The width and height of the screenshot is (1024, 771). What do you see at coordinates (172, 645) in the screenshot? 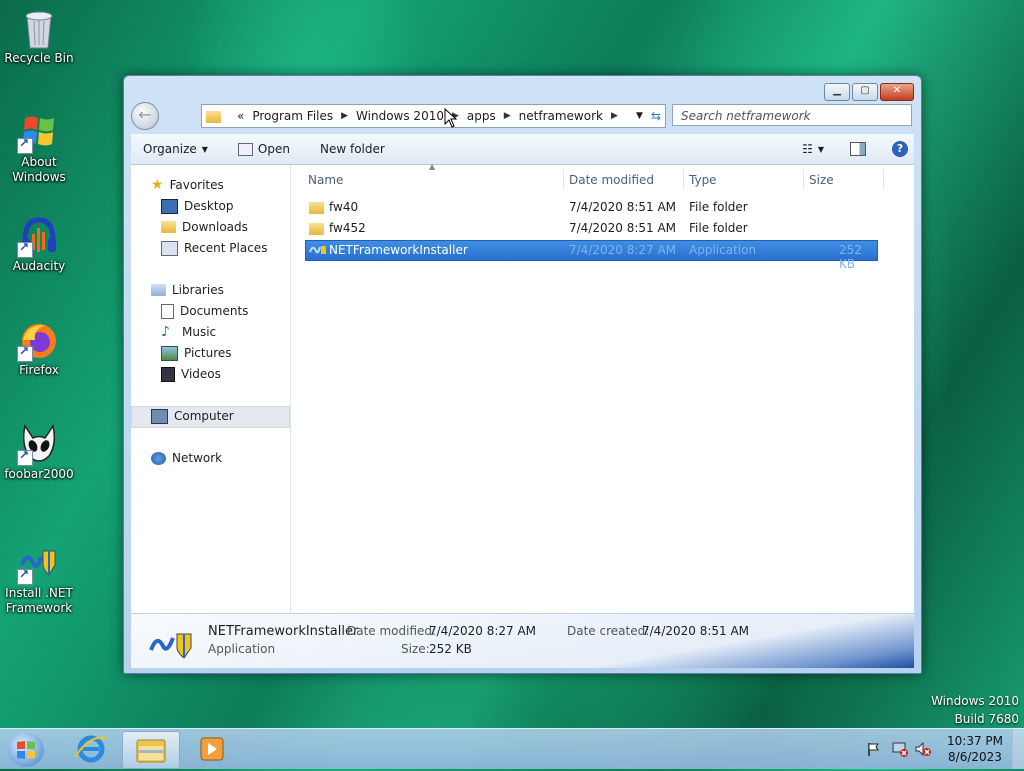
I see `details-file-icon` at bounding box center [172, 645].